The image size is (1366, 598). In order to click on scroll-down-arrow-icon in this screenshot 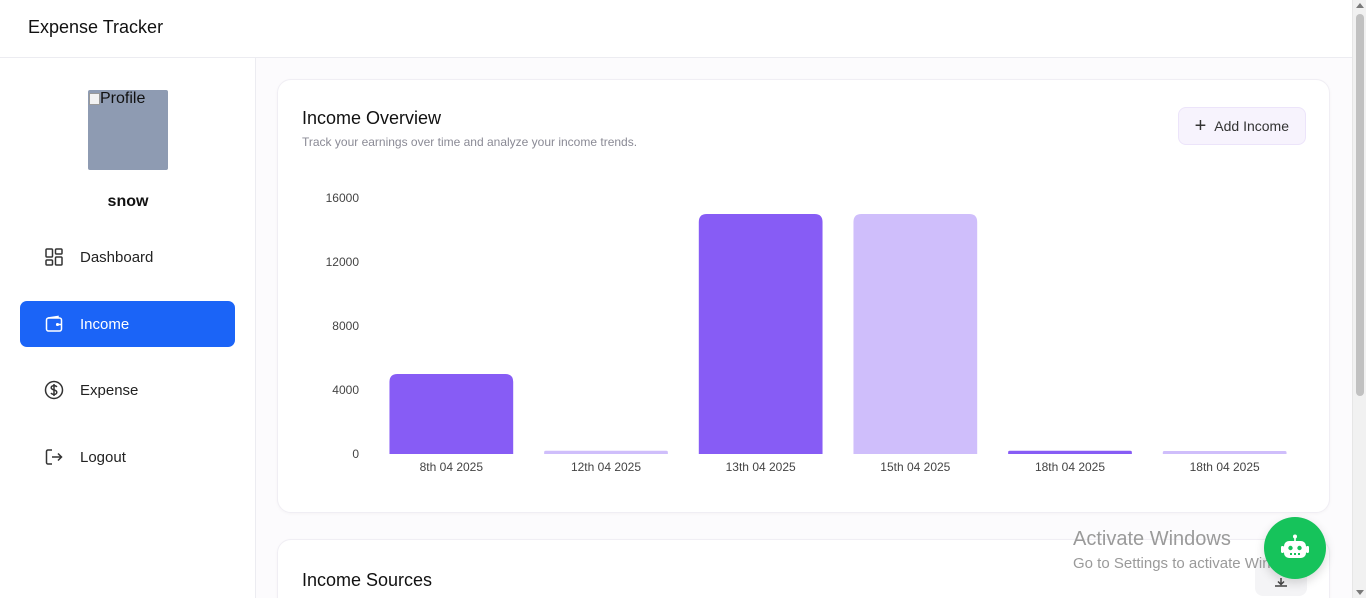, I will do `click(1360, 592)`.